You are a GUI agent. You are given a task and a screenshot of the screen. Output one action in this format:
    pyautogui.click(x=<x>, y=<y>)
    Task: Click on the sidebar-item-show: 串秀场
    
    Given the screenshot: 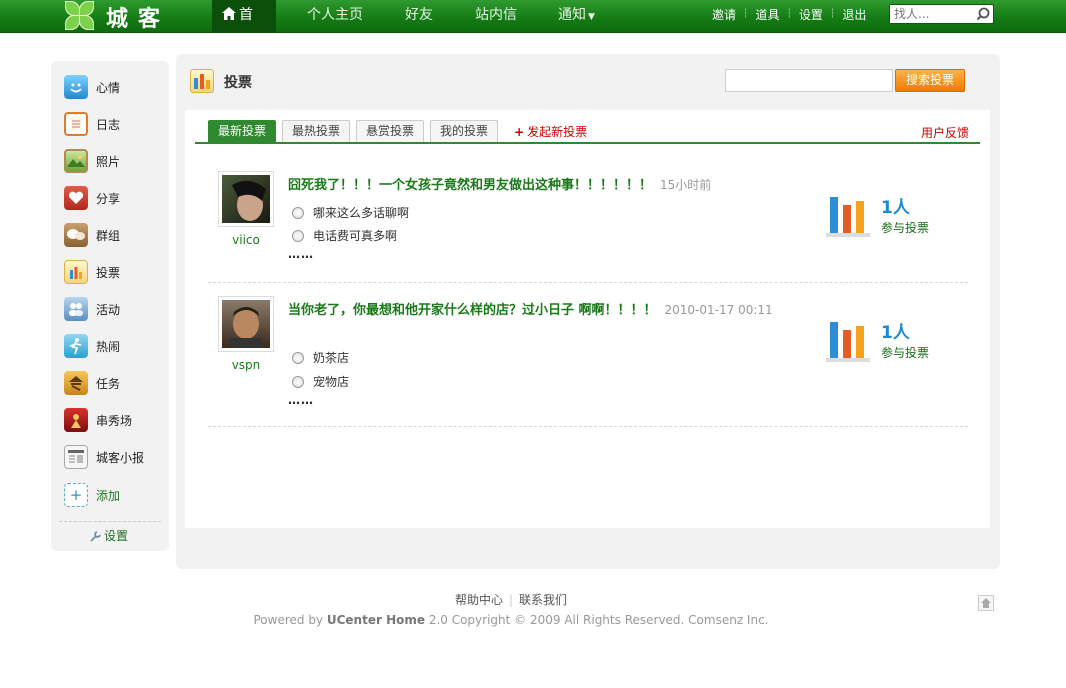 What is the action you would take?
    pyautogui.click(x=98, y=420)
    